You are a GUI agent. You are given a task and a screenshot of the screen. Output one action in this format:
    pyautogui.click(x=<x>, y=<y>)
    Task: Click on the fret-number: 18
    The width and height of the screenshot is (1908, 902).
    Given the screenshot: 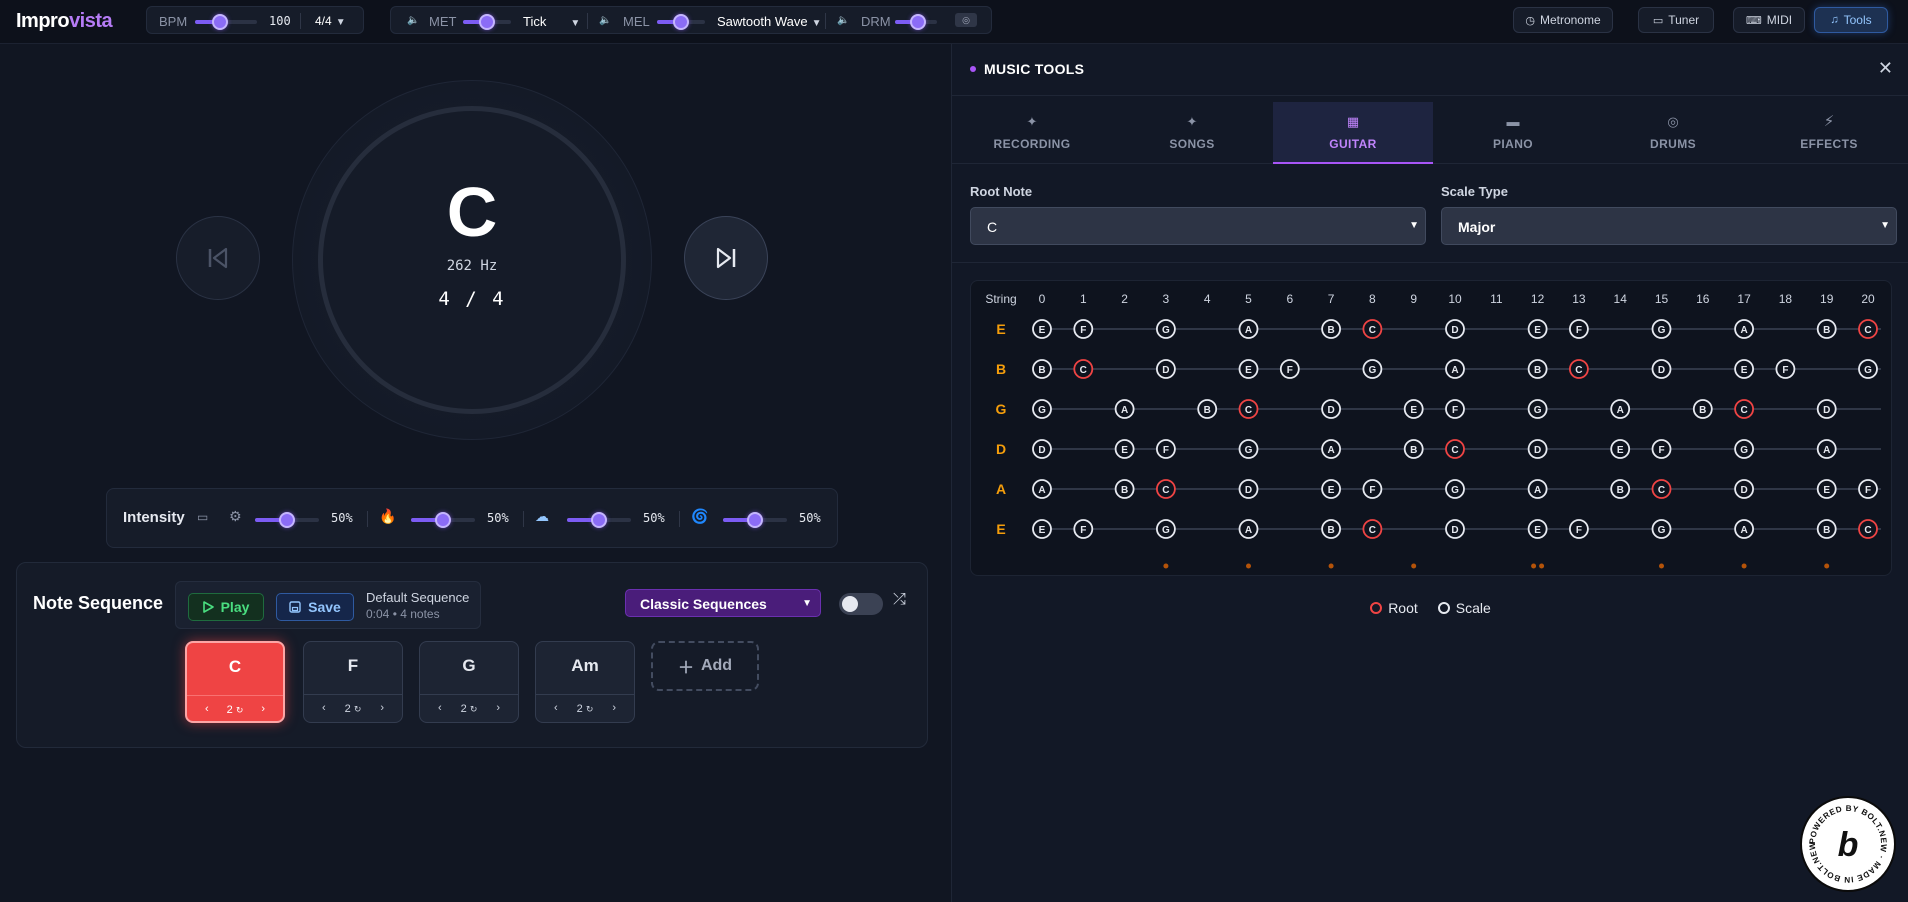 What is the action you would take?
    pyautogui.click(x=1786, y=299)
    